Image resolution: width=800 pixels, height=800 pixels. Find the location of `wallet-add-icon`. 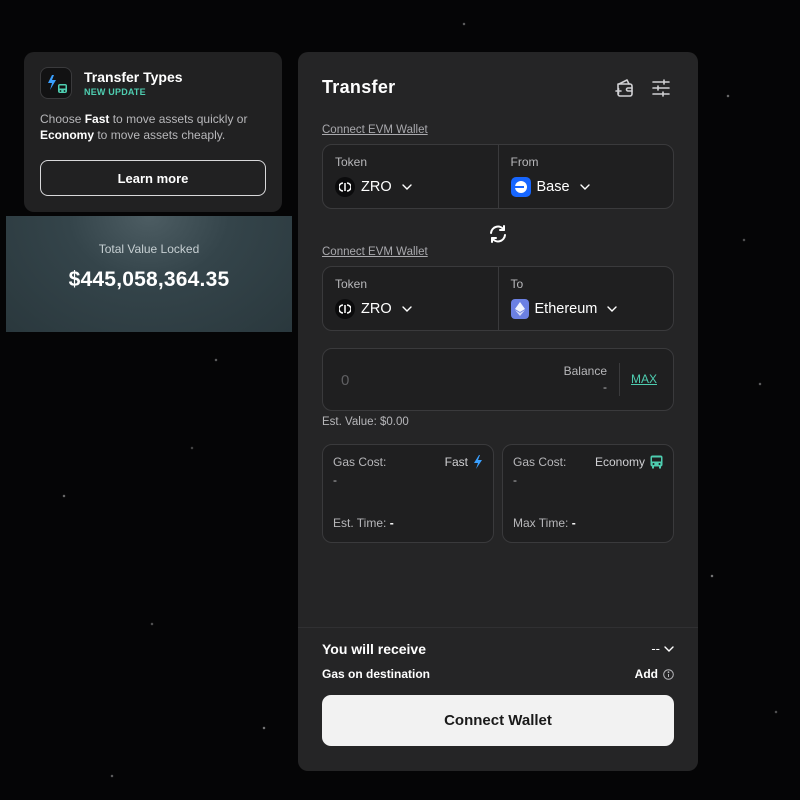

wallet-add-icon is located at coordinates (625, 88).